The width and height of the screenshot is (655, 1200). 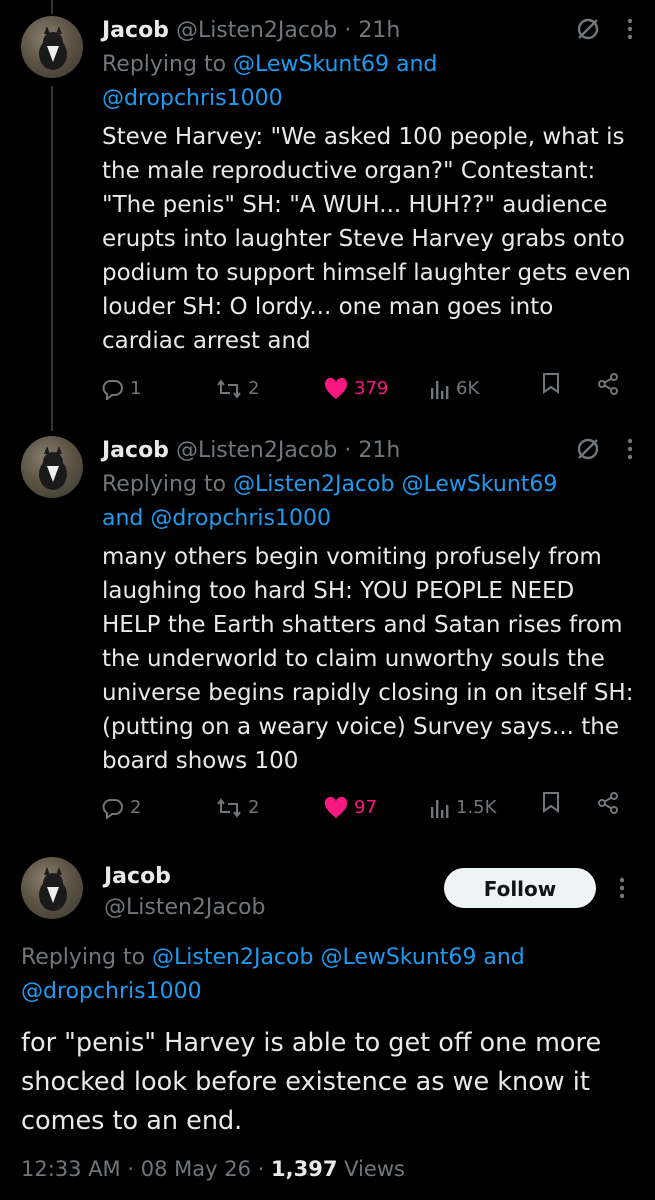 I want to click on mention-link: @LewSkunt69 and, so click(x=335, y=64).